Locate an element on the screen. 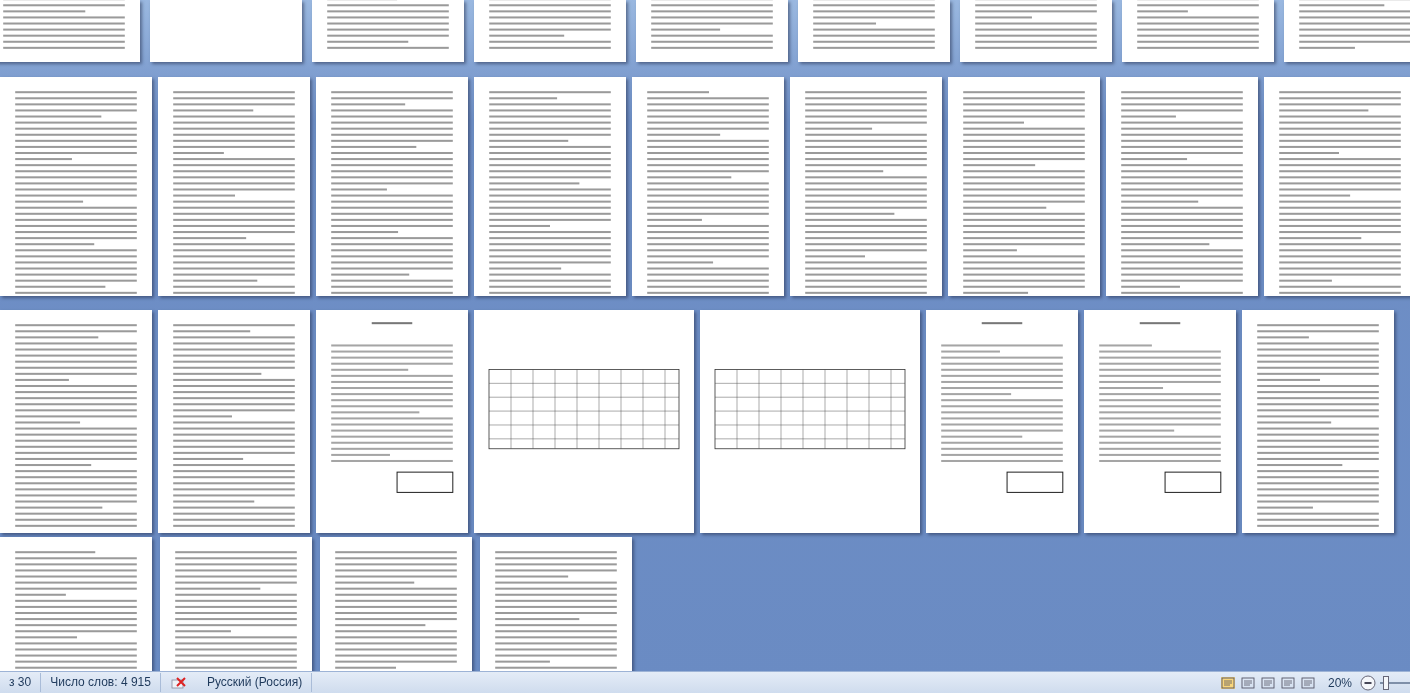 Image resolution: width=1410 pixels, height=693 pixels. language-indicator: Русский (Россия) is located at coordinates (249, 682).